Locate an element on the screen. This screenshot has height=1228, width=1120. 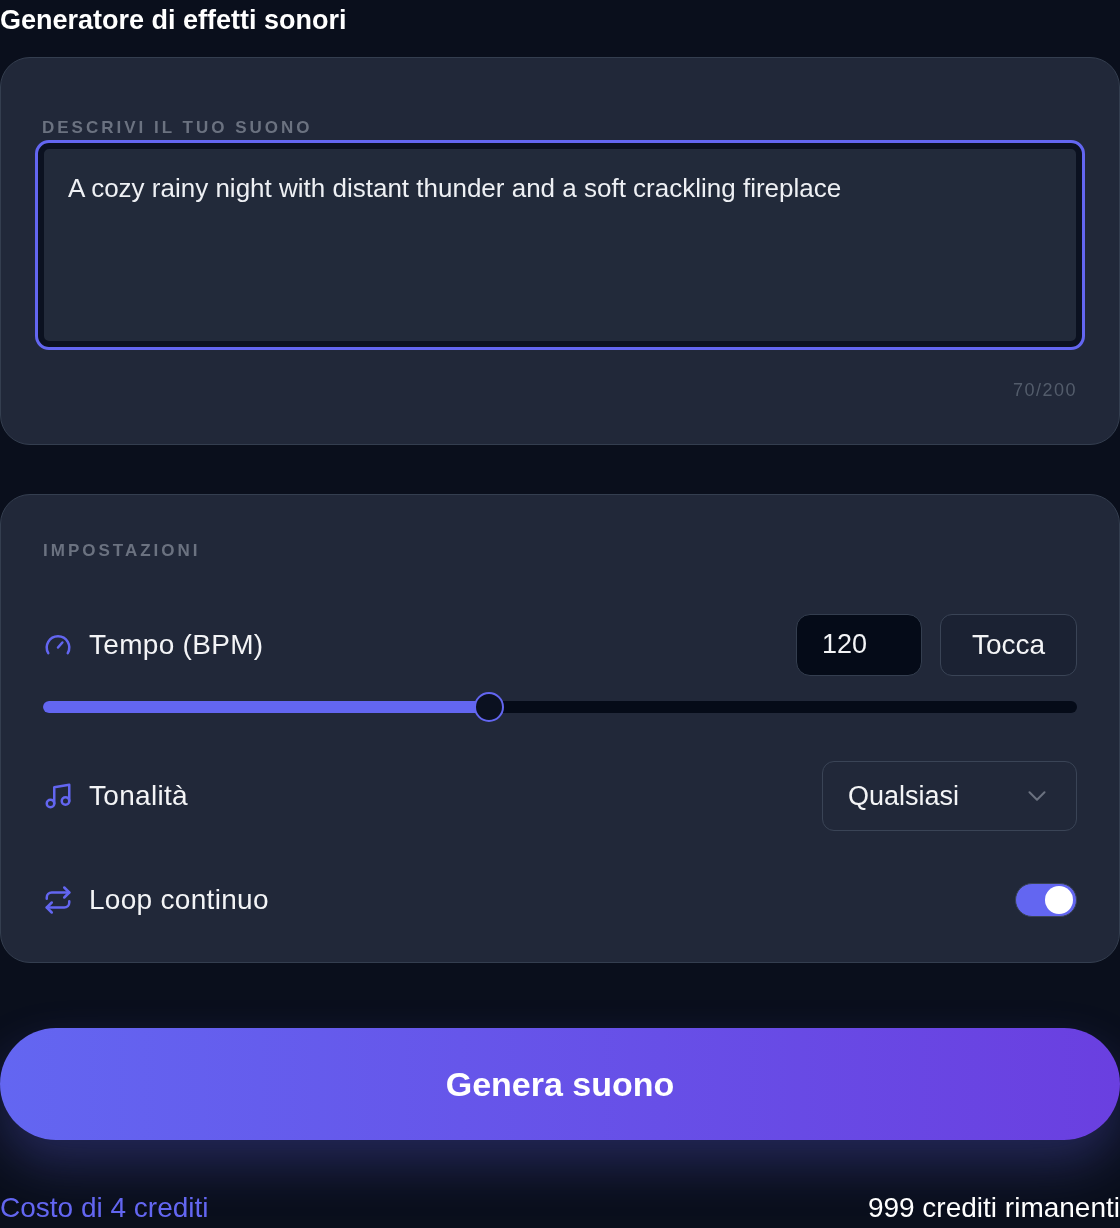
section-label: IMPOSTAZIONI is located at coordinates (122, 551).